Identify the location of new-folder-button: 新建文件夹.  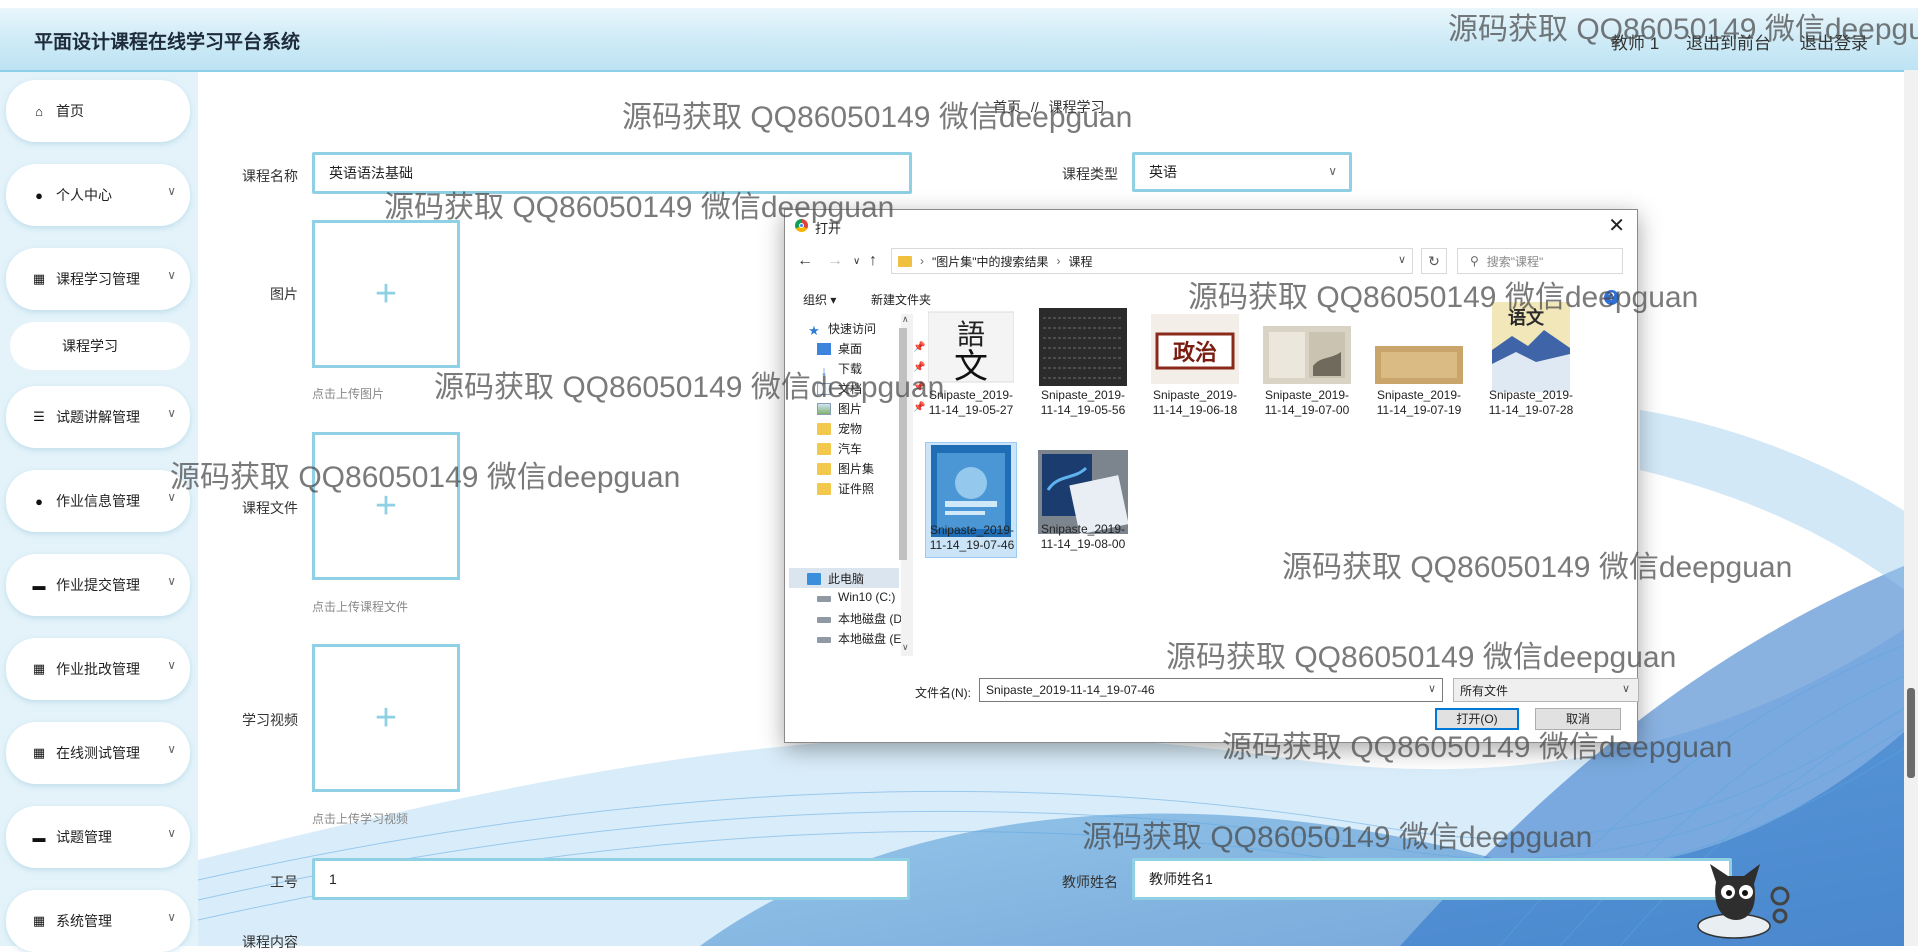
(901, 299).